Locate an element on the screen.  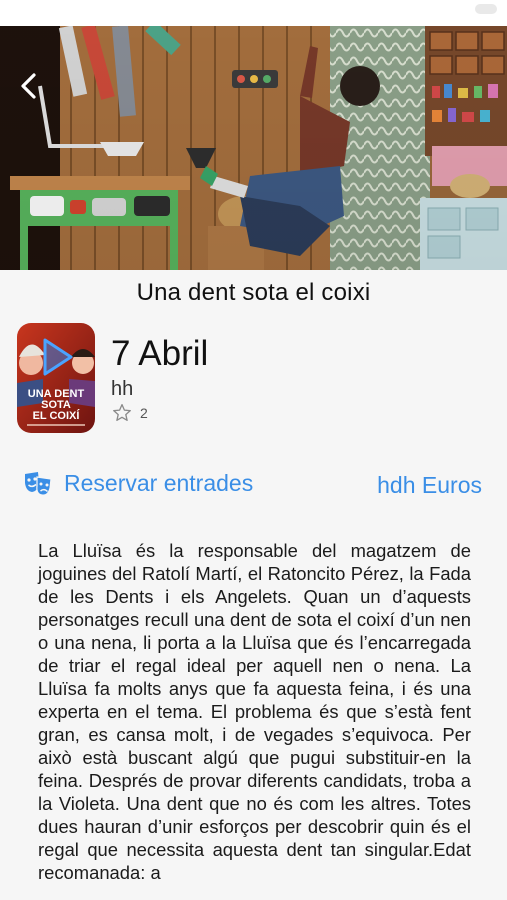
event-poster-thumbnail: UNA DENT SOTA EL COIXÍ is located at coordinates (56, 378).